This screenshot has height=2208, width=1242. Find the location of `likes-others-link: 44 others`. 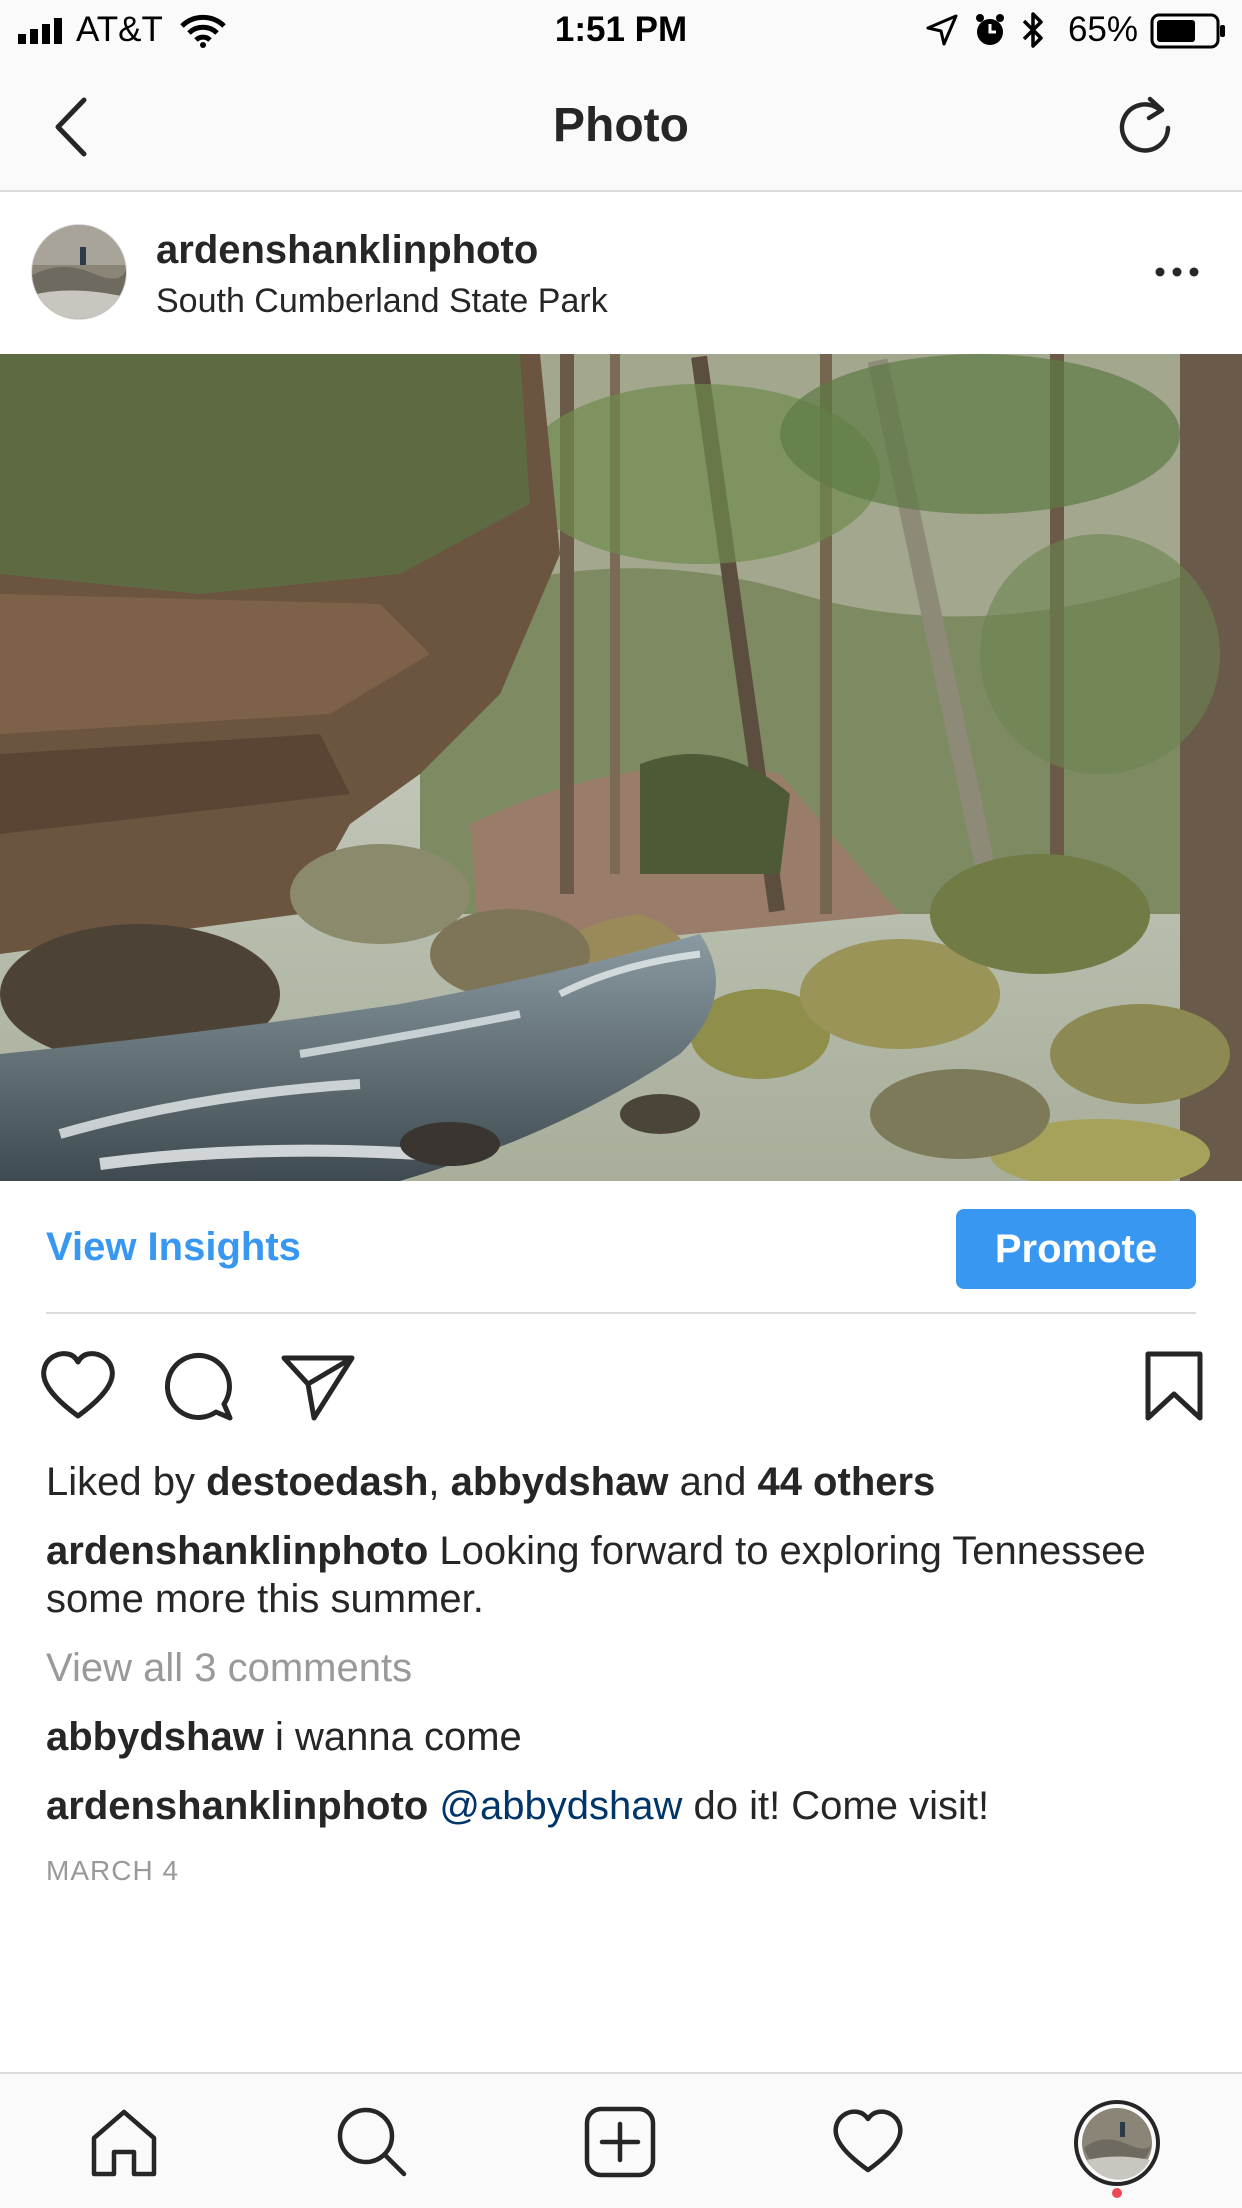

likes-others-link: 44 others is located at coordinates (846, 1482).